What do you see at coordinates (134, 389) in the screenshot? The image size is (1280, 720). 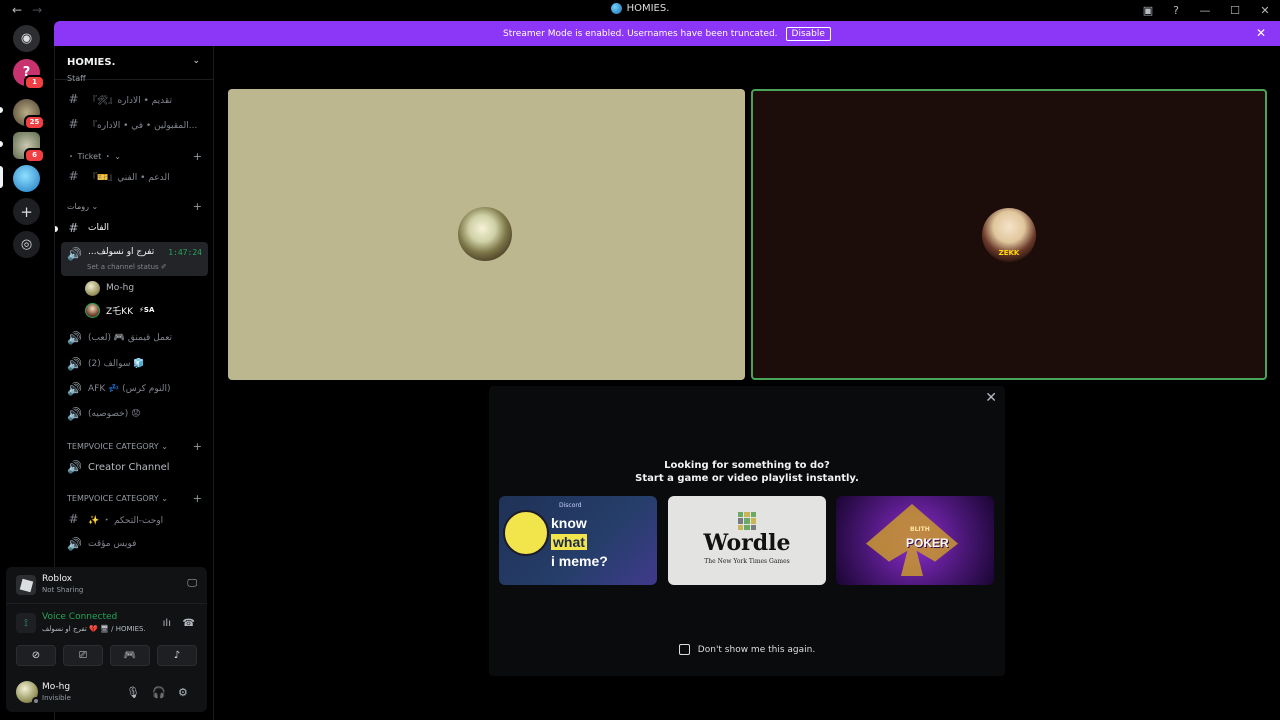 I see `voice-channel: 🔊 AFK 💤 (النوم كرس)` at bounding box center [134, 389].